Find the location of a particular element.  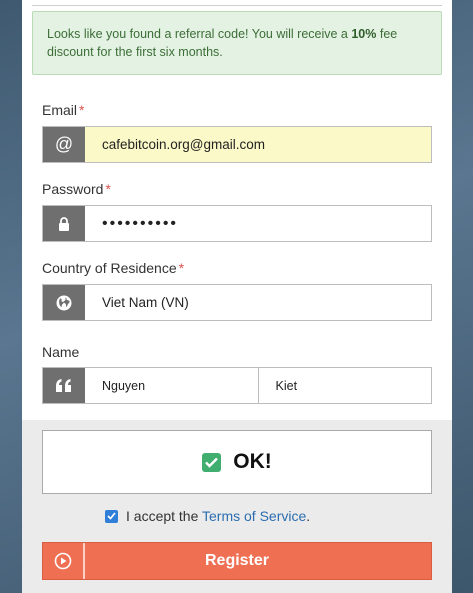

password-label: Password * is located at coordinates (76, 189).